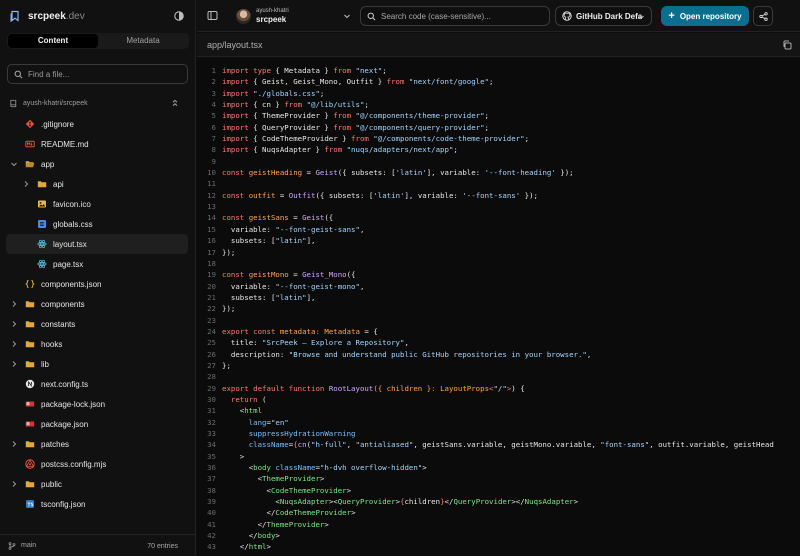  I want to click on tree-folder: public, so click(98, 484).